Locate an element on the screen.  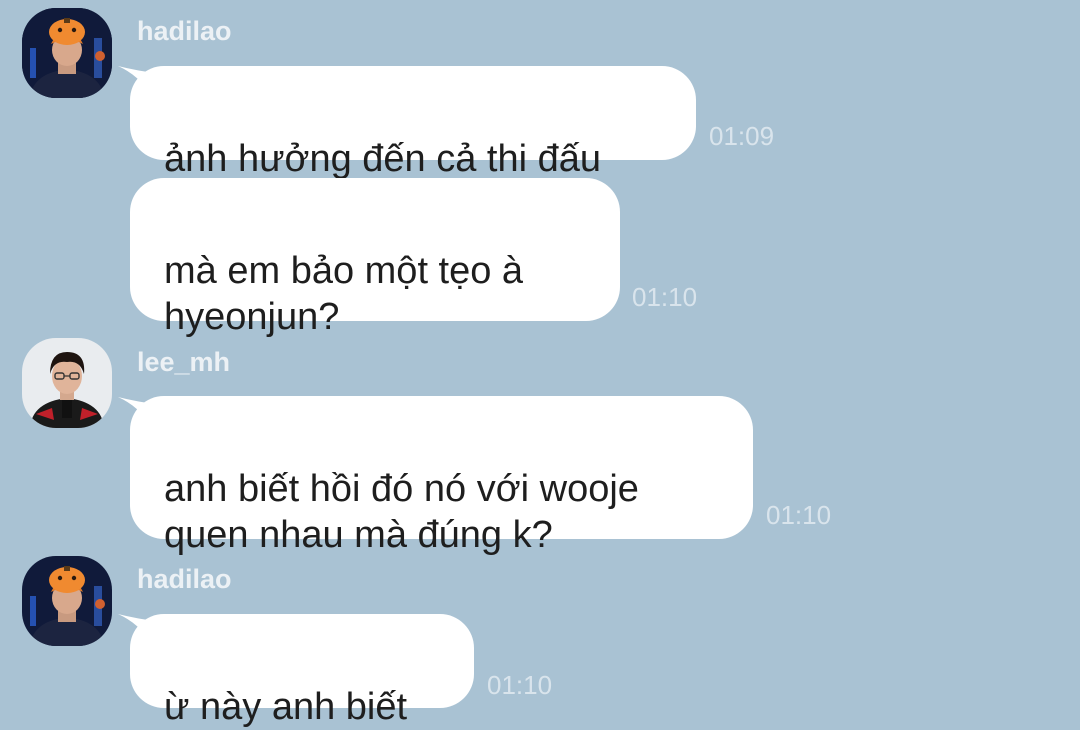
message-timestamp: 01:09 is located at coordinates (742, 136).